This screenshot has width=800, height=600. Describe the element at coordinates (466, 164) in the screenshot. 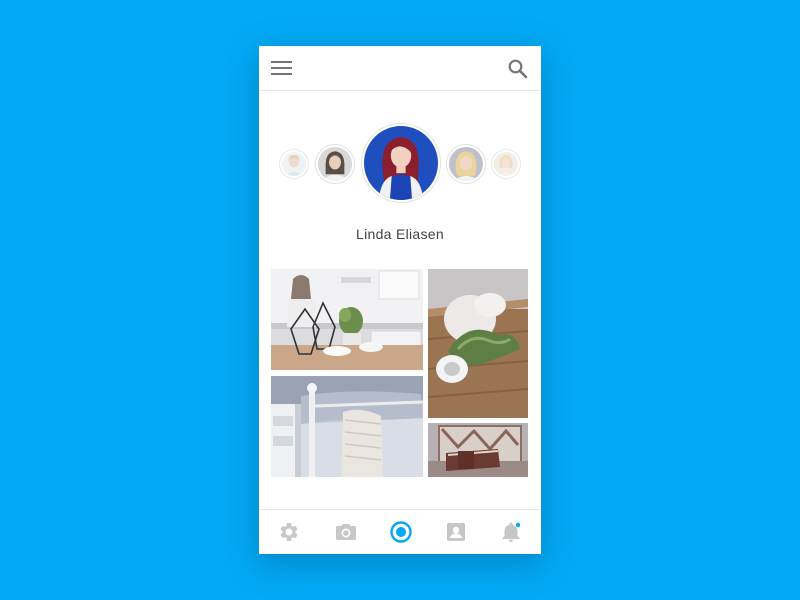

I see `avatar-right` at that location.